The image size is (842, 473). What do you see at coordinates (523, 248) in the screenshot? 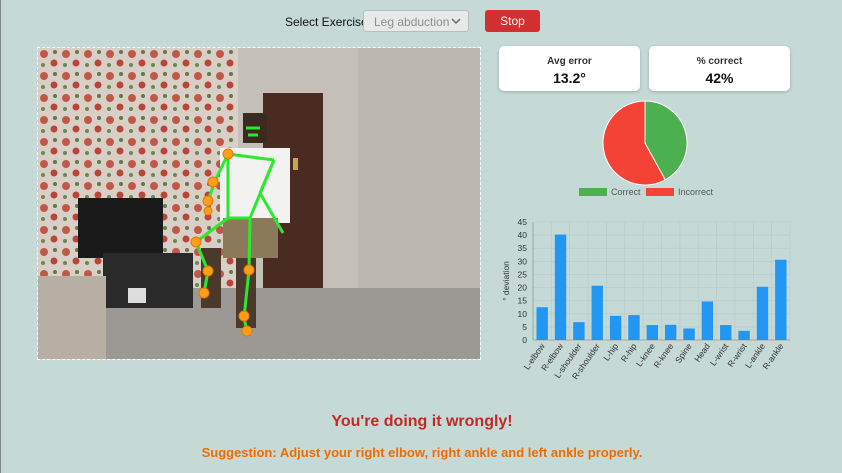
I see `y-tick-label: 35` at bounding box center [523, 248].